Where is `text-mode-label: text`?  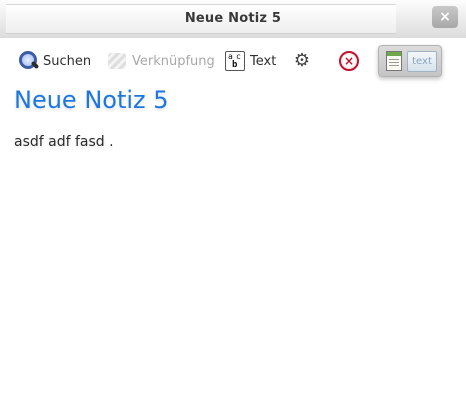
text-mode-label: text is located at coordinates (422, 61).